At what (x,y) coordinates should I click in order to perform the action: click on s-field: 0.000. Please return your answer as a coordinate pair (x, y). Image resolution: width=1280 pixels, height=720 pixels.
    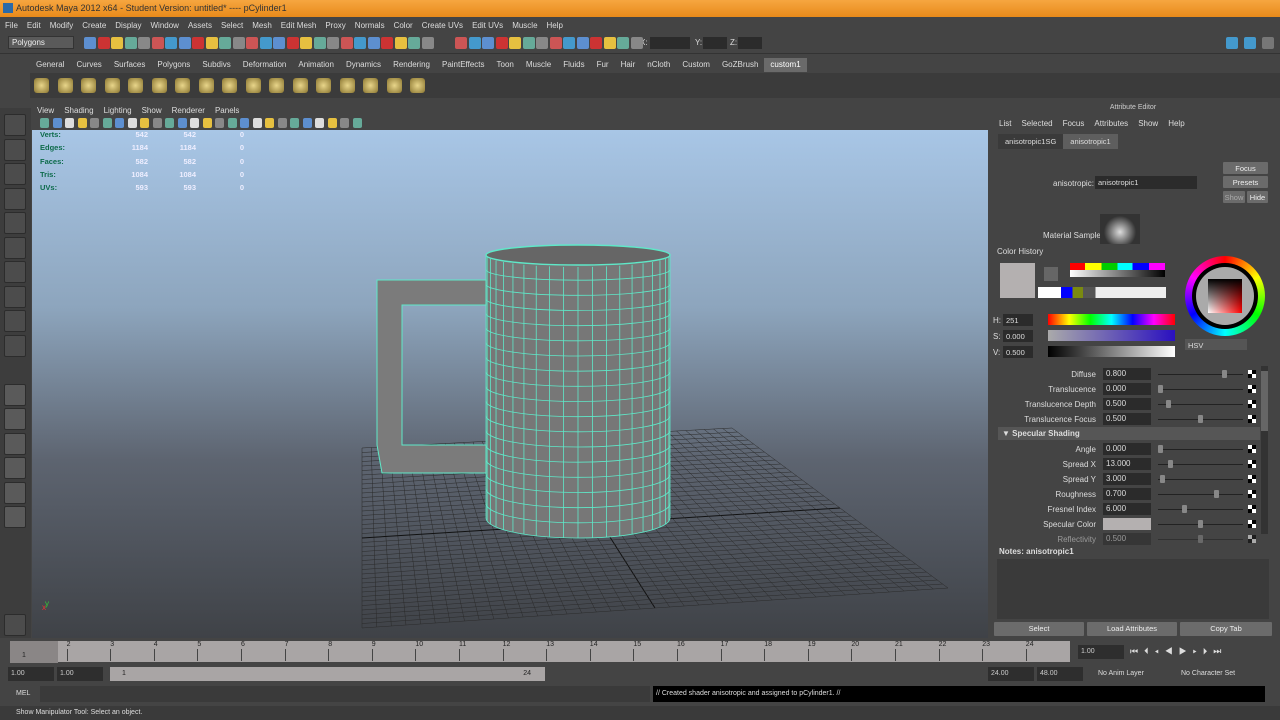
    Looking at the image, I should click on (1018, 336).